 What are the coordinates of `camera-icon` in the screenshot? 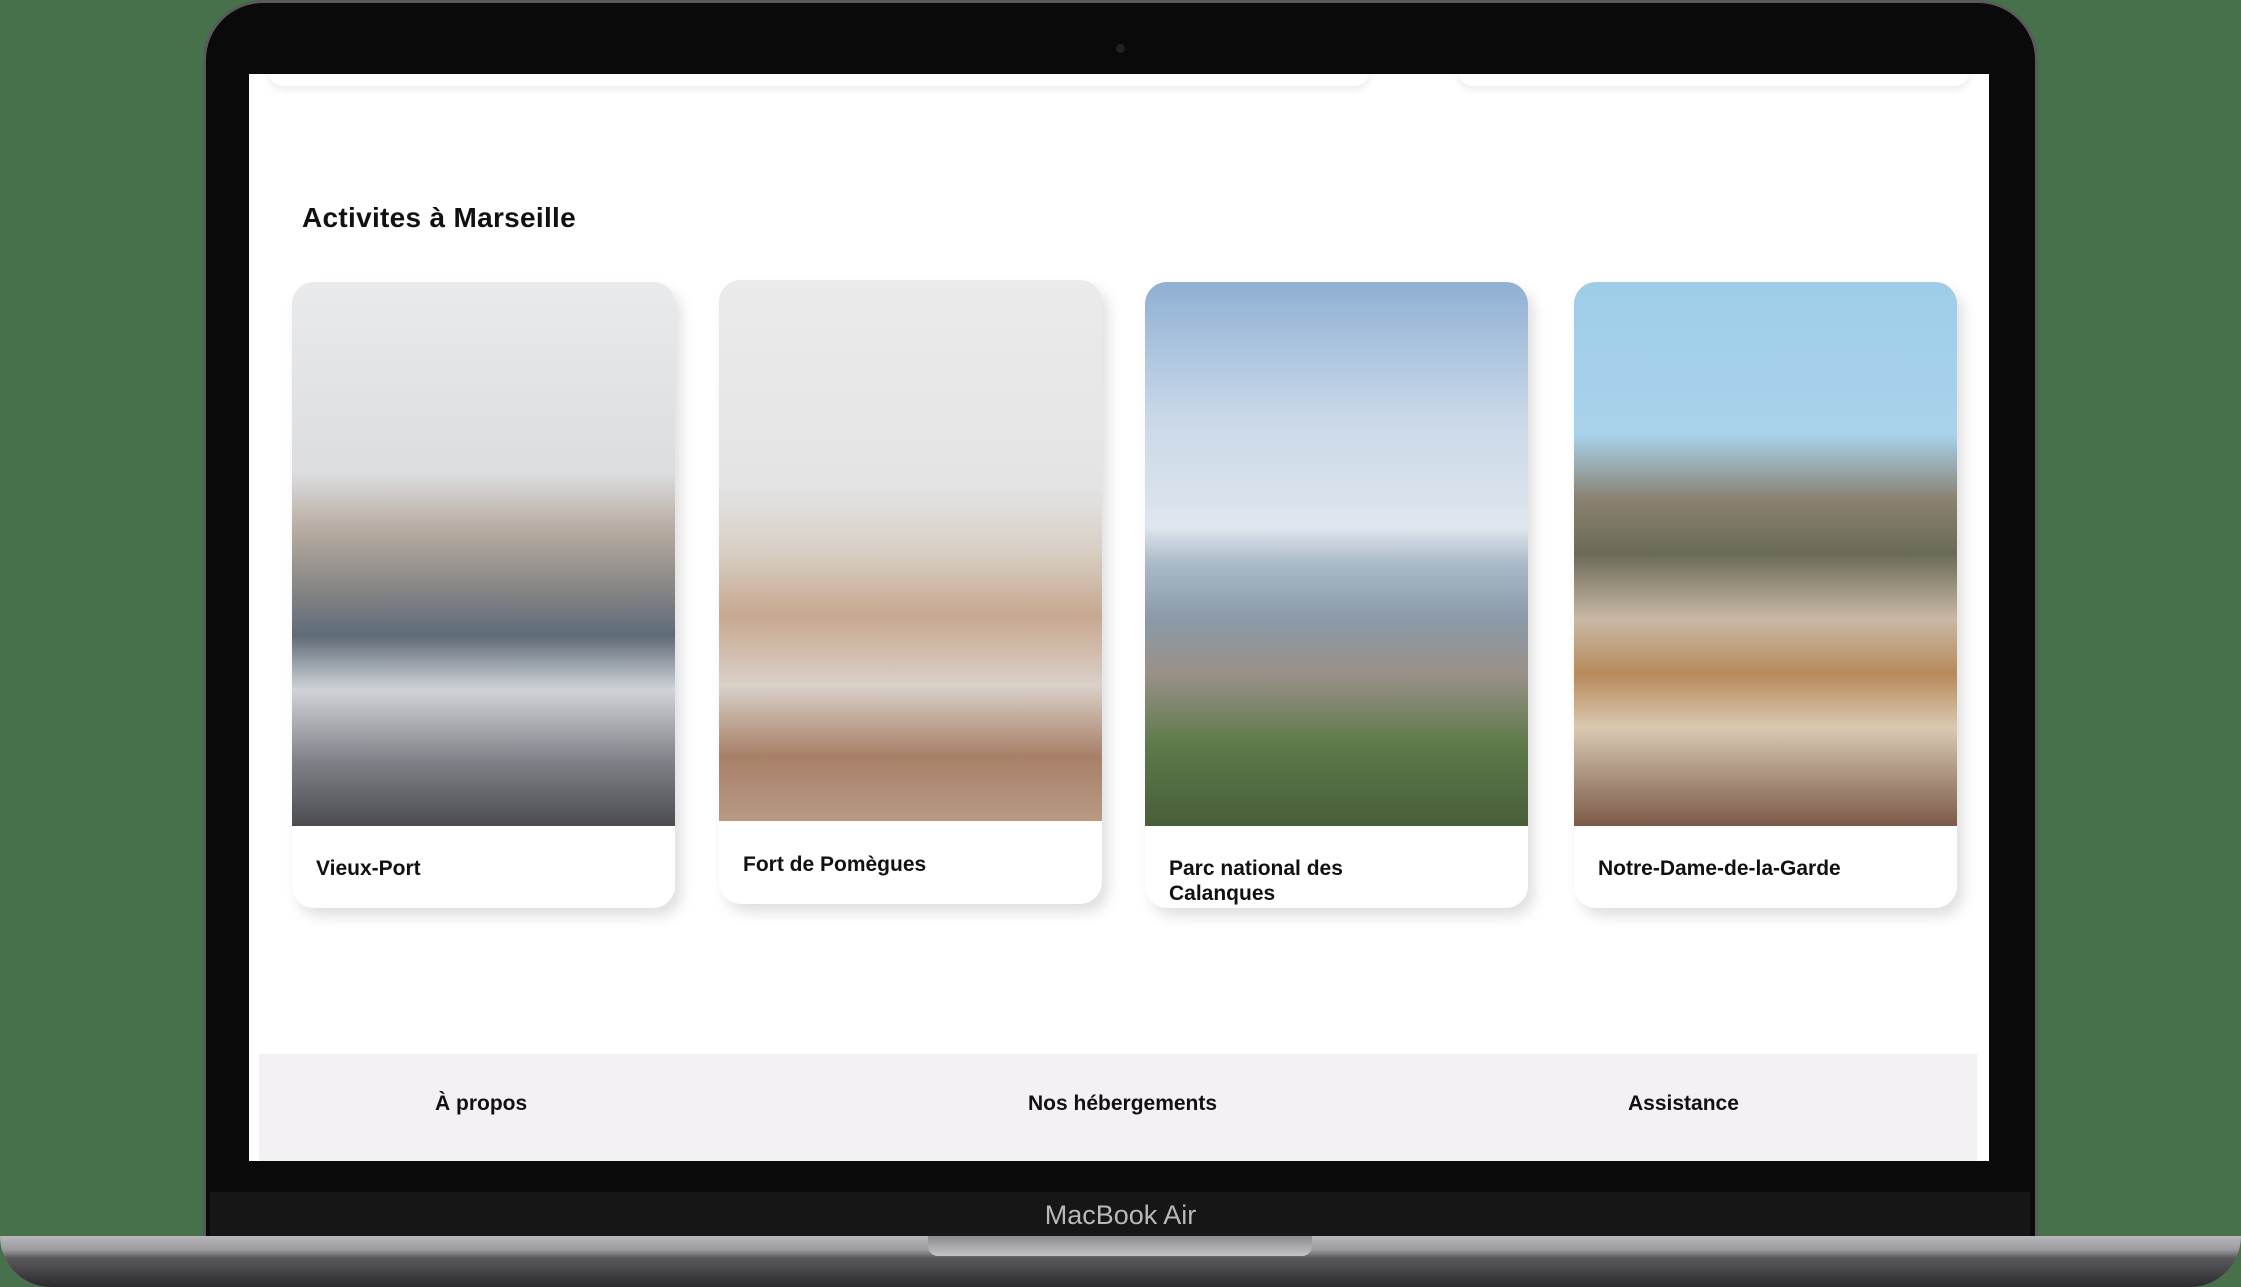 It's located at (1120, 48).